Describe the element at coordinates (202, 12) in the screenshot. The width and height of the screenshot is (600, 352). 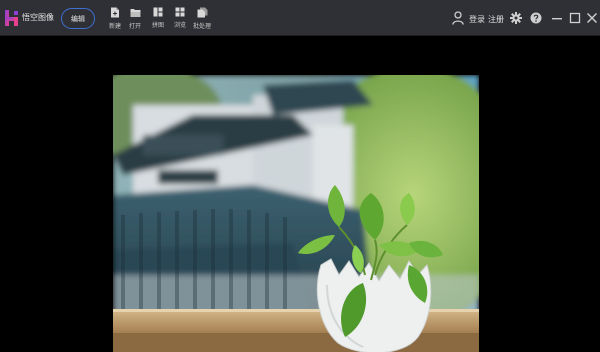
I see `batch-process-icon` at that location.